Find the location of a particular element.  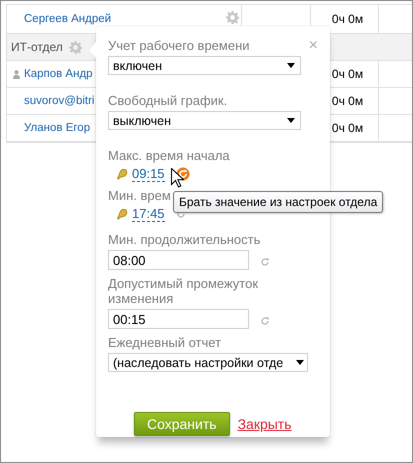

dropdown: выключен is located at coordinates (204, 120).